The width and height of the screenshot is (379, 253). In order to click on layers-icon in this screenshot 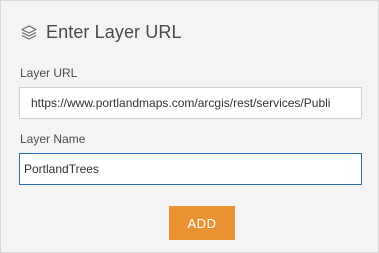, I will do `click(29, 32)`.